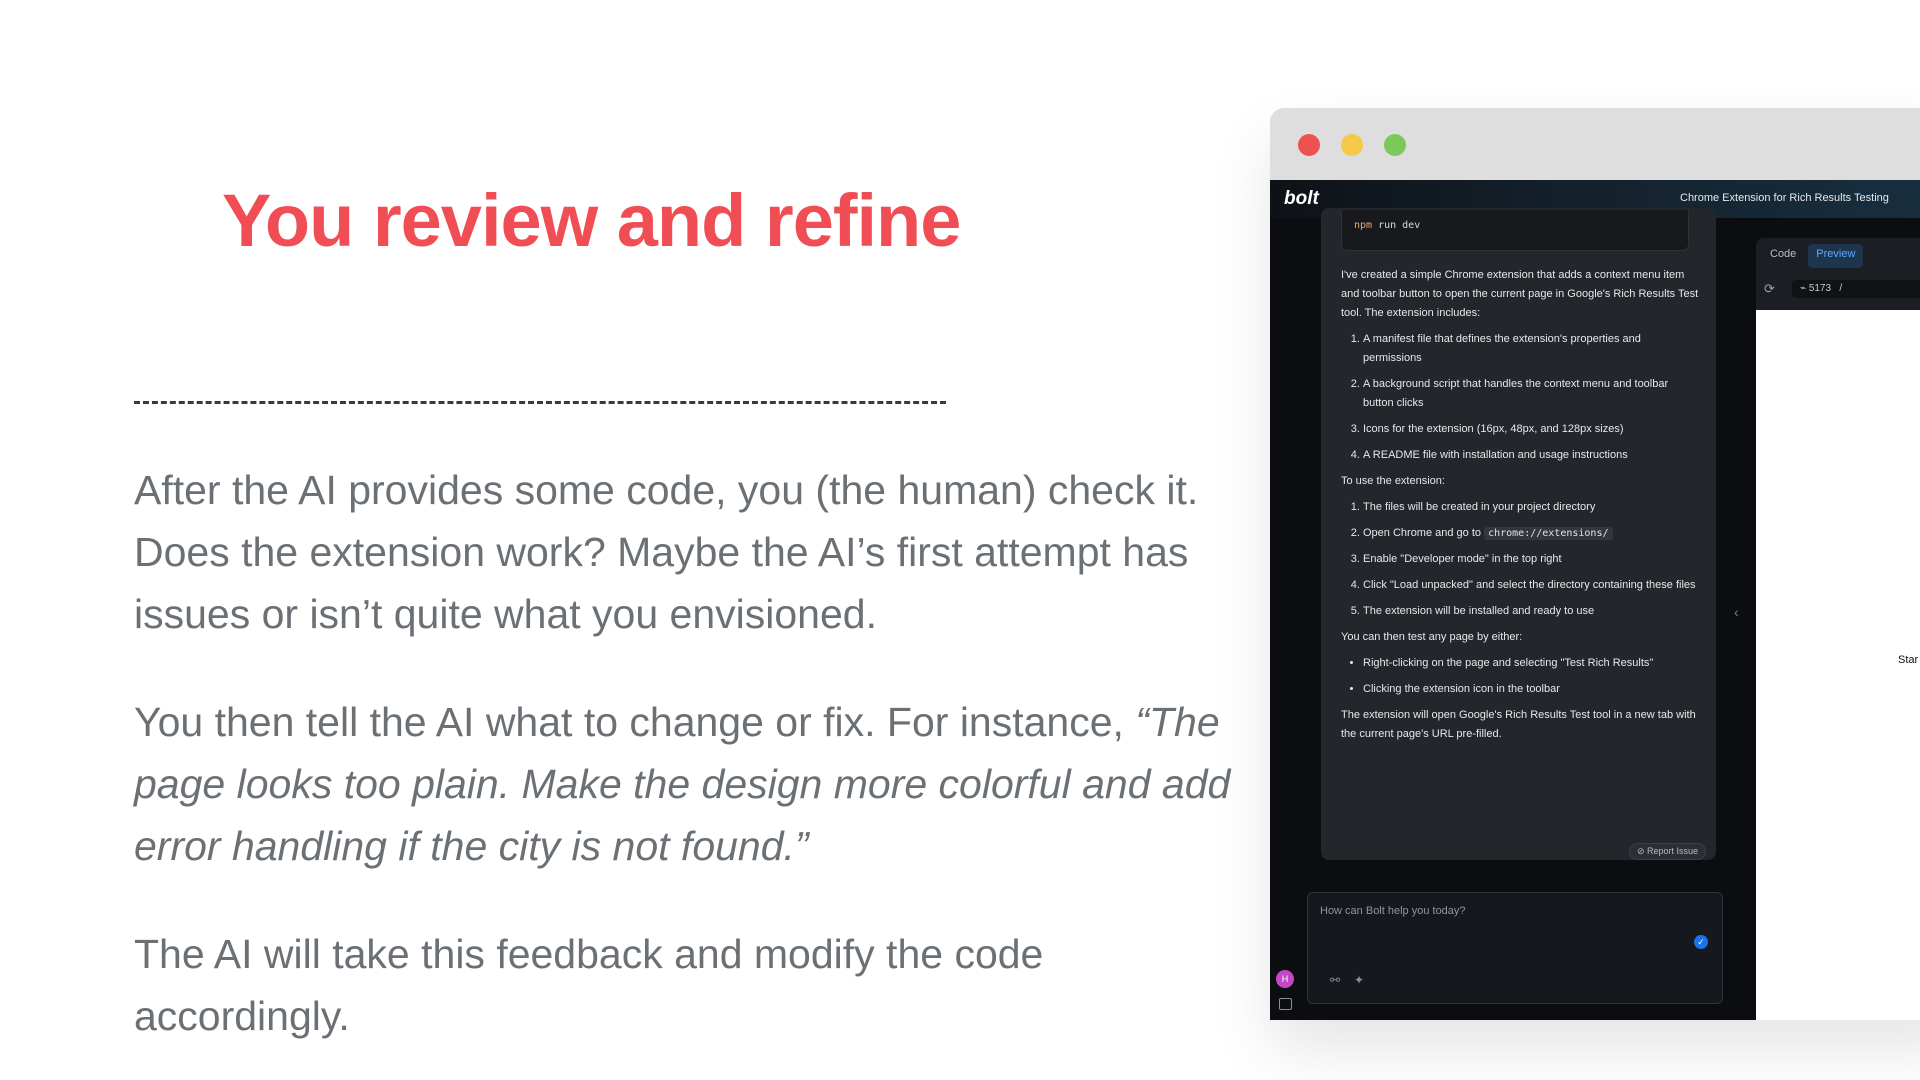 The height and width of the screenshot is (1080, 1920). I want to click on port-field: ⌁ 5173 /, so click(1856, 289).